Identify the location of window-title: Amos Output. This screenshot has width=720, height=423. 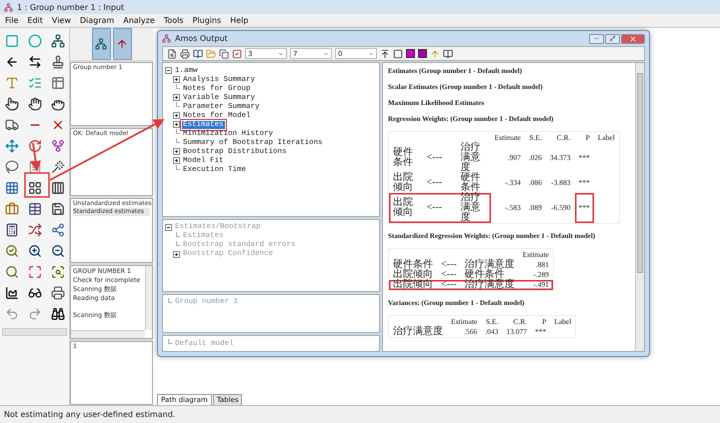
(201, 38).